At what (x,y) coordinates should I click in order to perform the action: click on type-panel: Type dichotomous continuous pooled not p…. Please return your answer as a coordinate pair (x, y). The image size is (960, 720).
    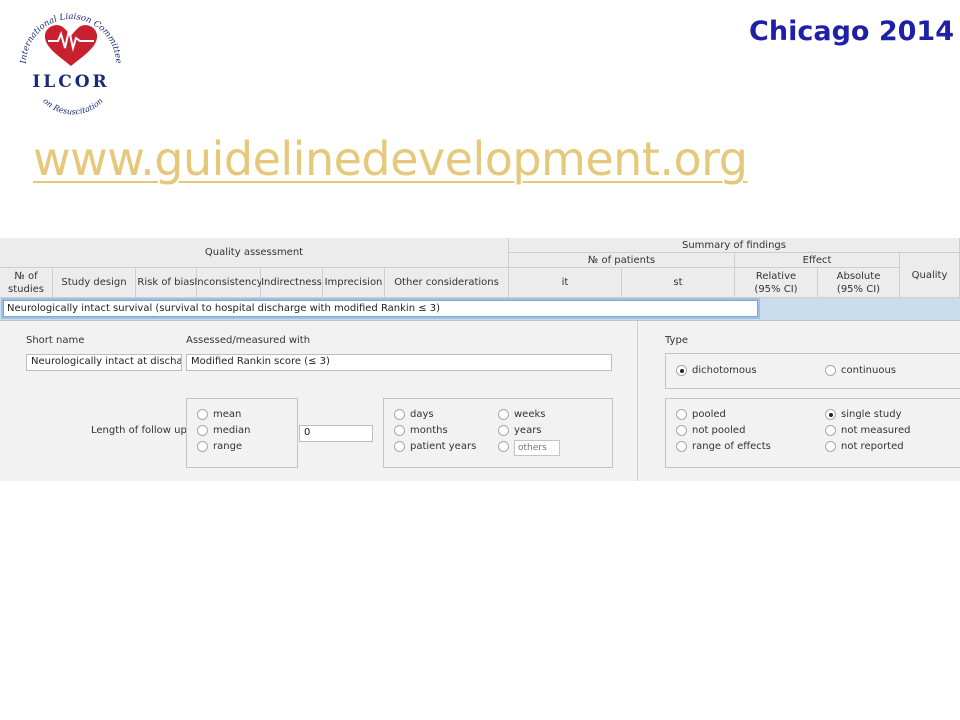
    Looking at the image, I should click on (799, 401).